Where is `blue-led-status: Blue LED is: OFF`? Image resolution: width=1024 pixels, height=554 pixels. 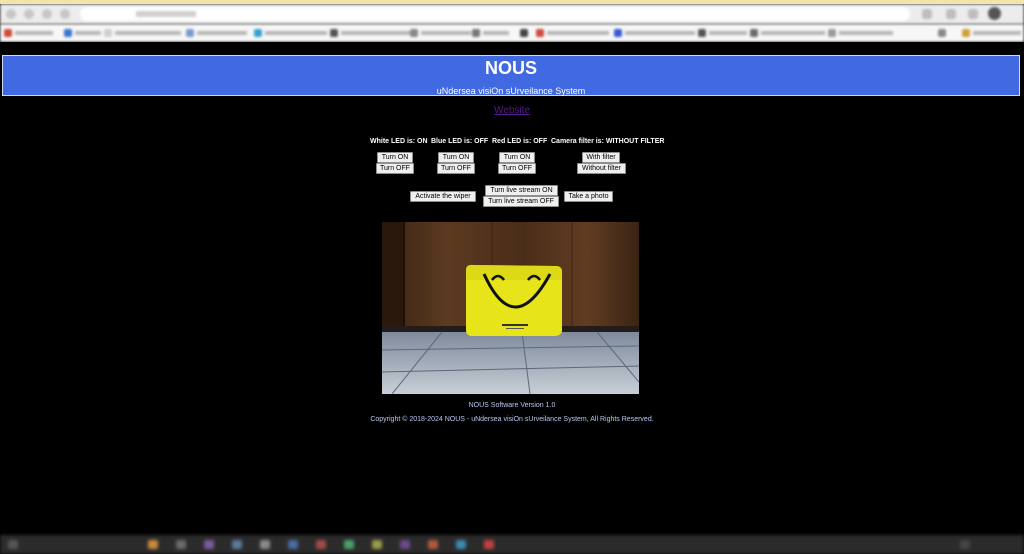 blue-led-status: Blue LED is: OFF is located at coordinates (460, 141).